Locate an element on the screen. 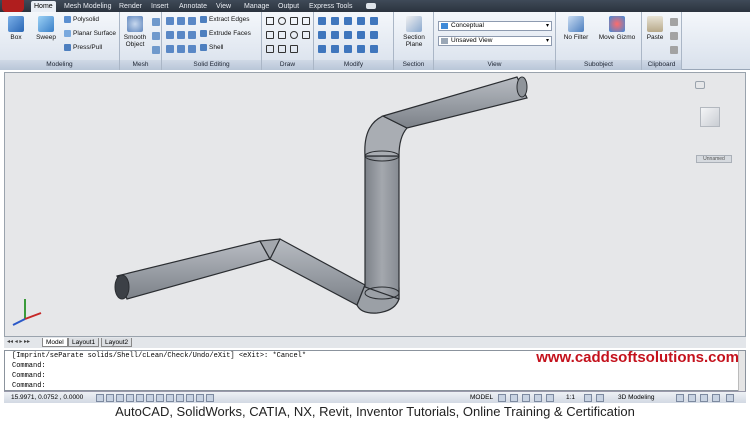 Image resolution: width=750 pixels, height=421 pixels. annotation-visibility-icon is located at coordinates (588, 398).